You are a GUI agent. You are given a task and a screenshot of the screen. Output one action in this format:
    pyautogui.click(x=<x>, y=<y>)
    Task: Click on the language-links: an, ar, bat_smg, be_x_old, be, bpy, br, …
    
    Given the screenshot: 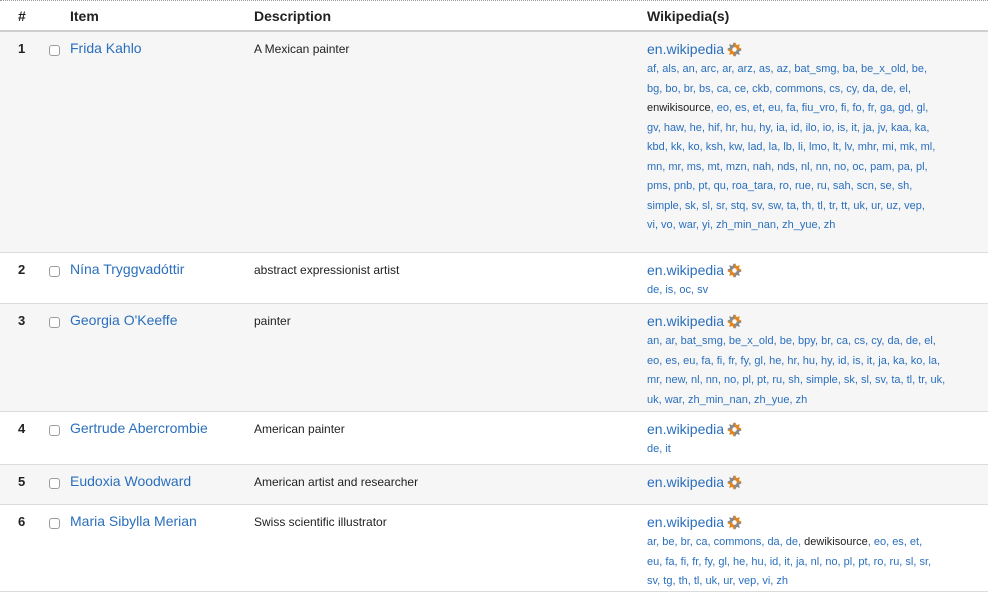 What is the action you would take?
    pyautogui.click(x=817, y=371)
    